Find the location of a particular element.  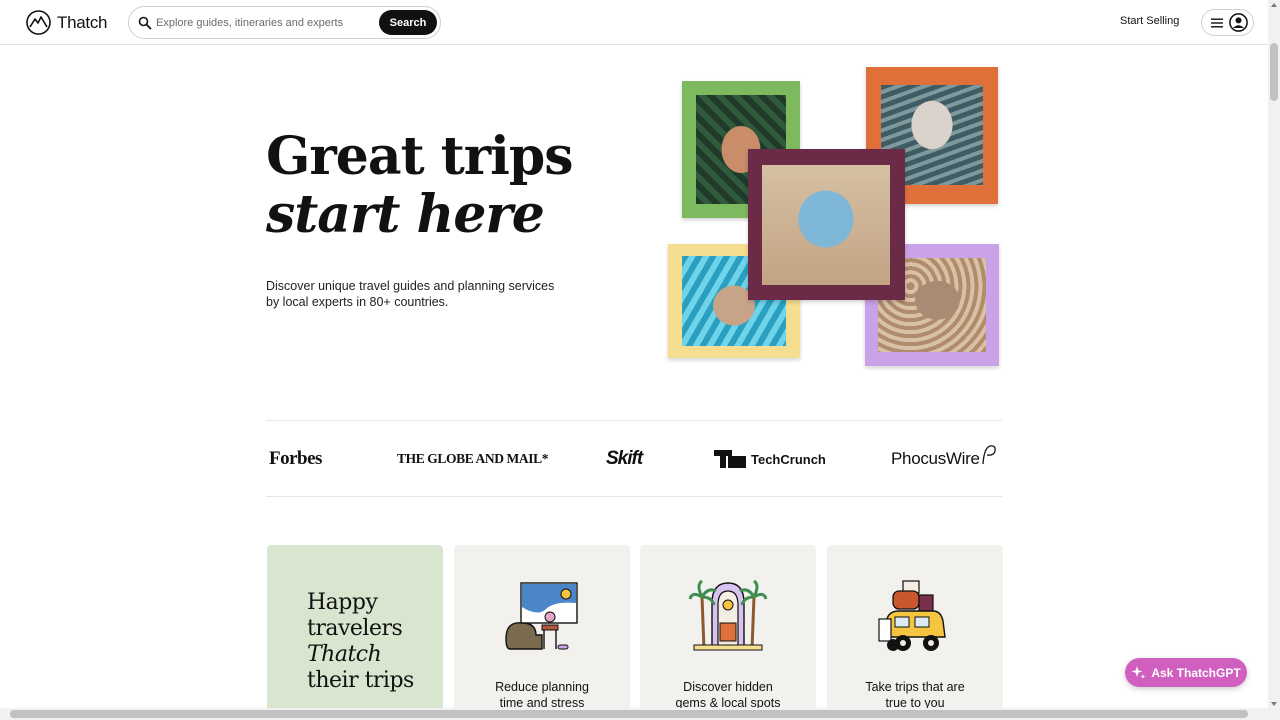

search-button: Search is located at coordinates (408, 22).